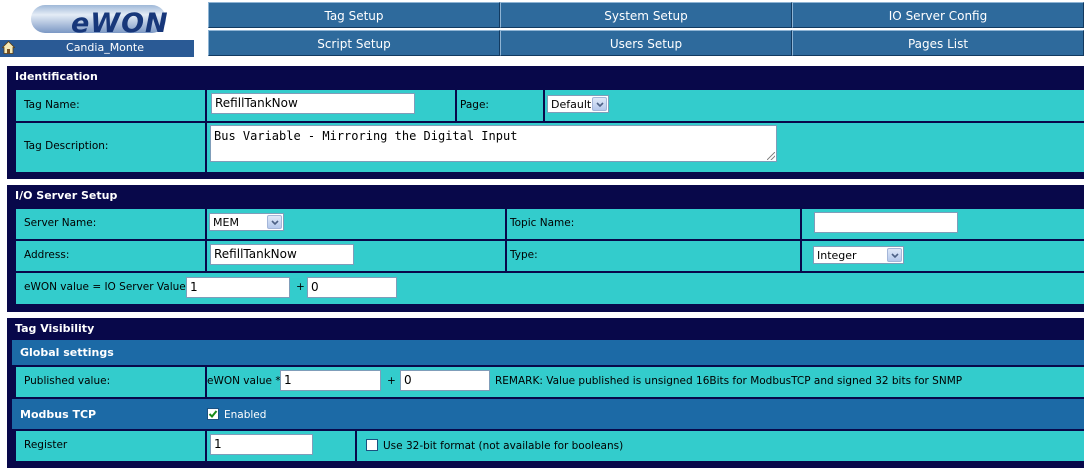  What do you see at coordinates (66, 146) in the screenshot?
I see `tag-description-label: Tag Description:` at bounding box center [66, 146].